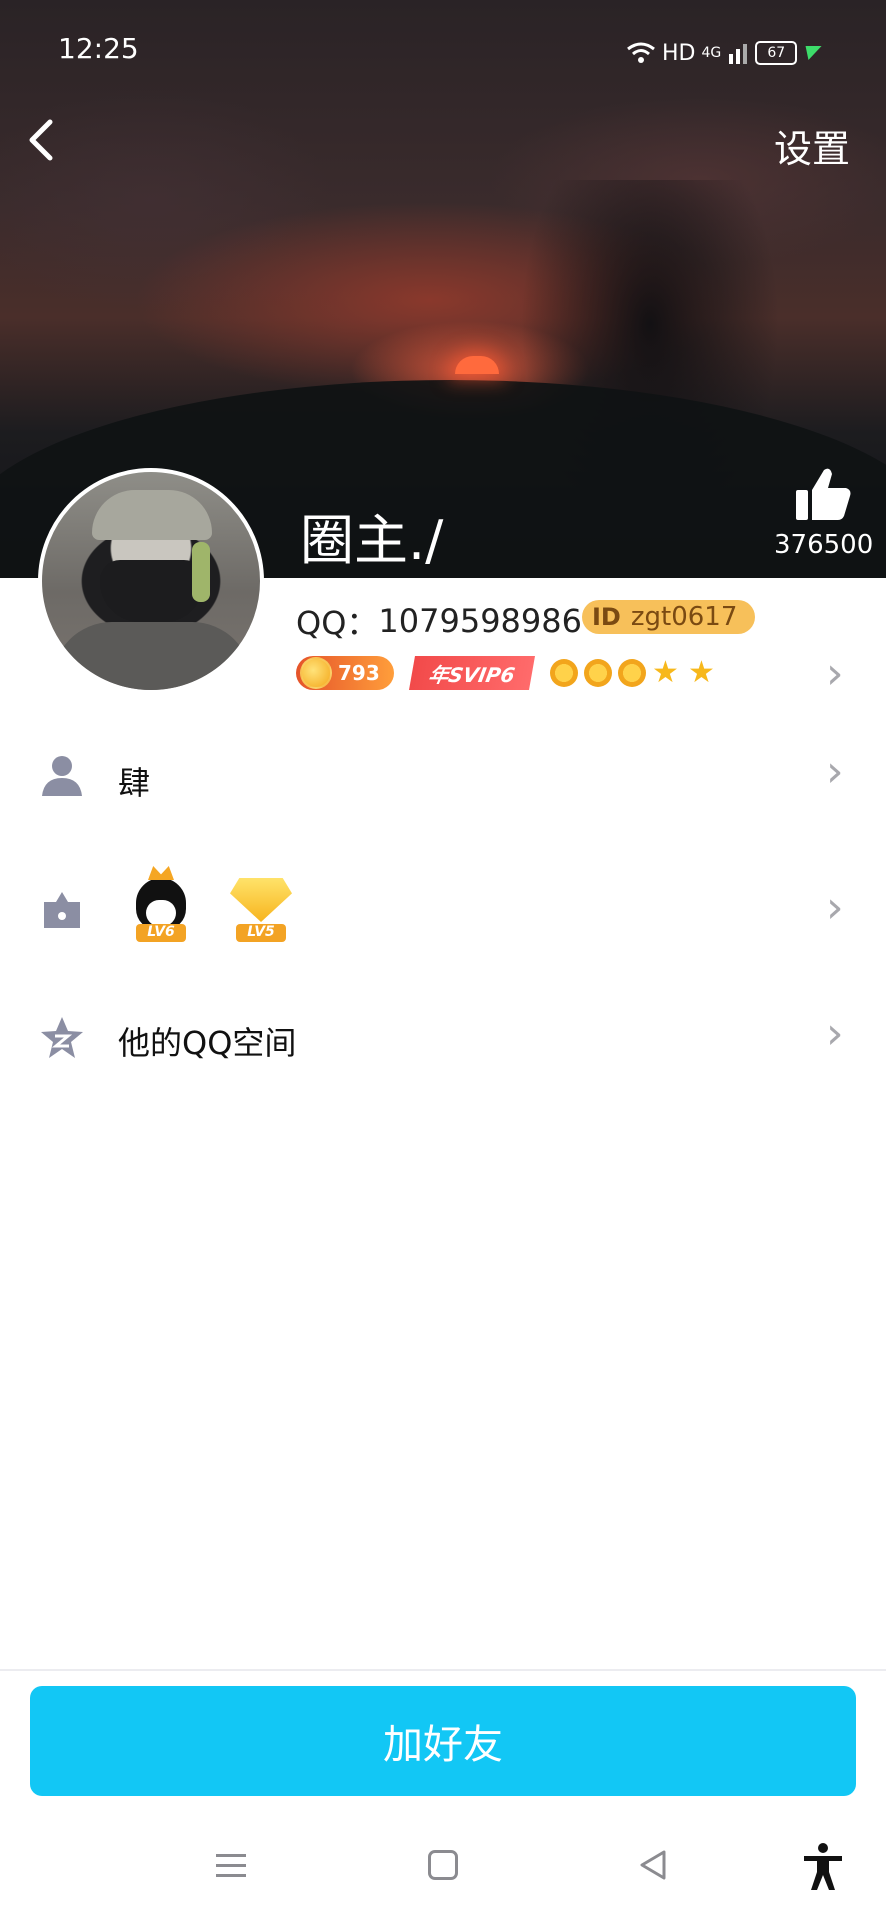 This screenshot has width=886, height=1920. I want to click on like-button, so click(823, 493).